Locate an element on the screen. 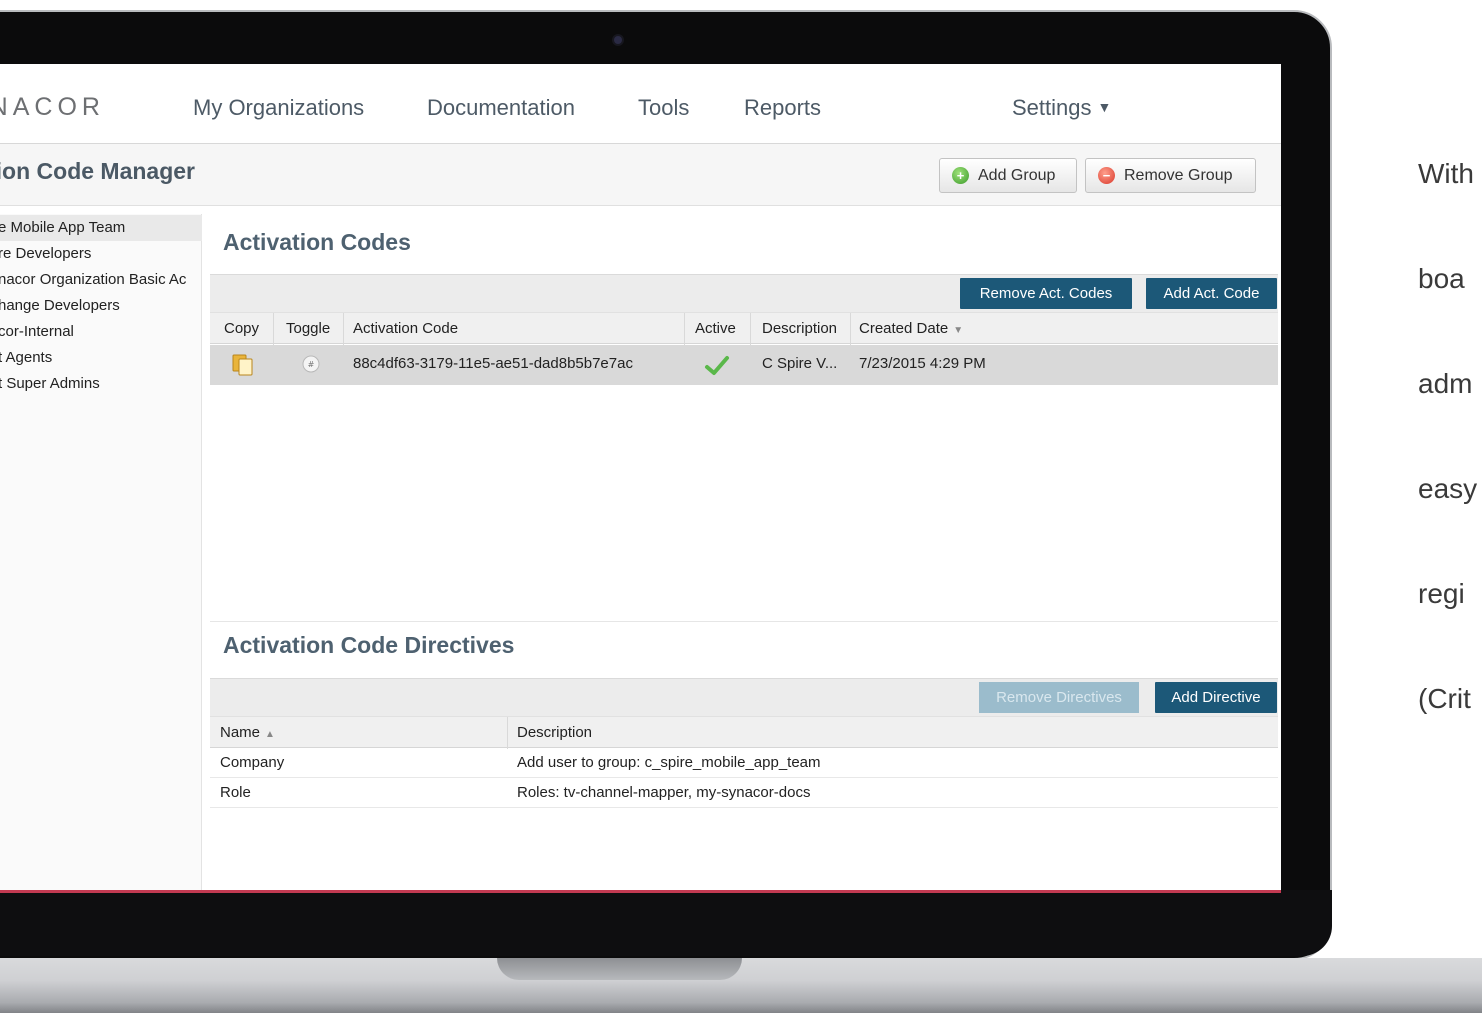 This screenshot has width=1482, height=1013. col-created-date: Created Date ▼ is located at coordinates (911, 328).